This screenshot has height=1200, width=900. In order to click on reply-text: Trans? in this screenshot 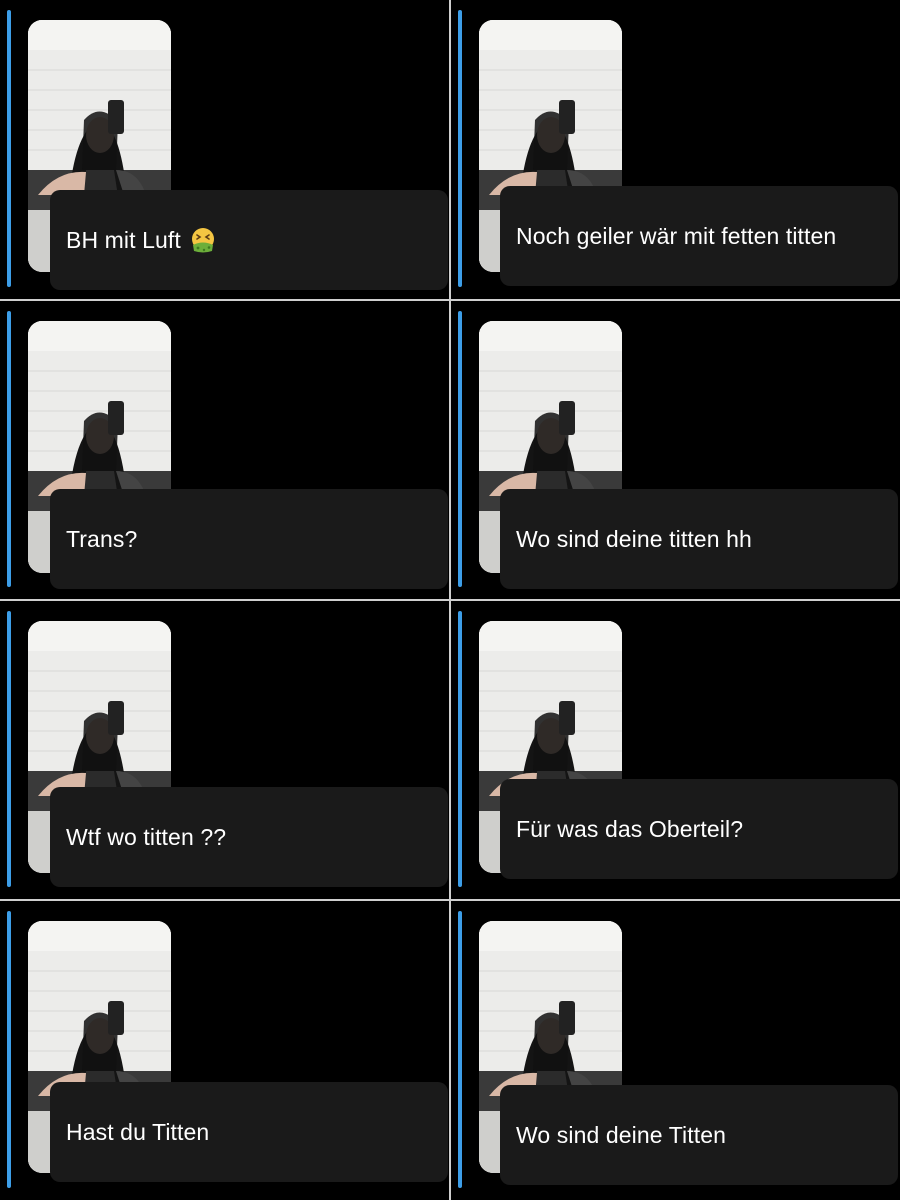, I will do `click(102, 538)`.